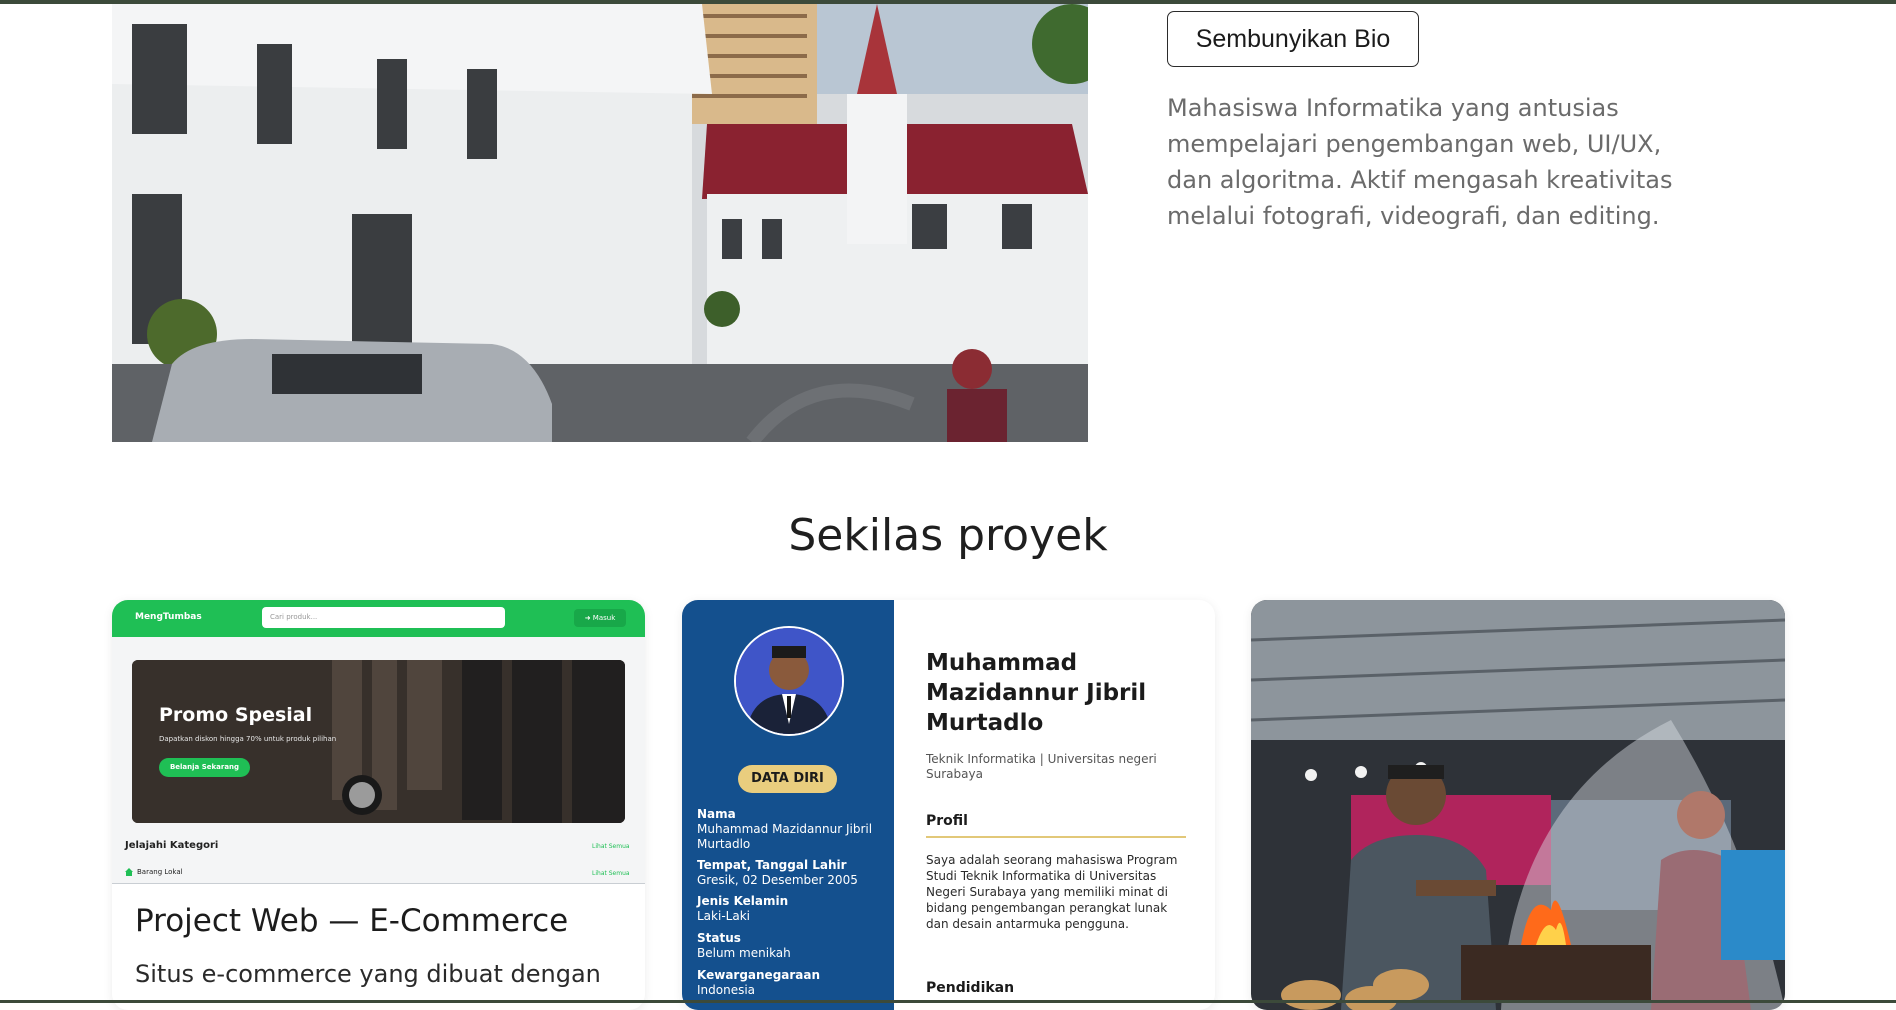 The height and width of the screenshot is (1010, 1896). What do you see at coordinates (1293, 39) in the screenshot?
I see `hide-bio-button: Sembunyikan Bio` at bounding box center [1293, 39].